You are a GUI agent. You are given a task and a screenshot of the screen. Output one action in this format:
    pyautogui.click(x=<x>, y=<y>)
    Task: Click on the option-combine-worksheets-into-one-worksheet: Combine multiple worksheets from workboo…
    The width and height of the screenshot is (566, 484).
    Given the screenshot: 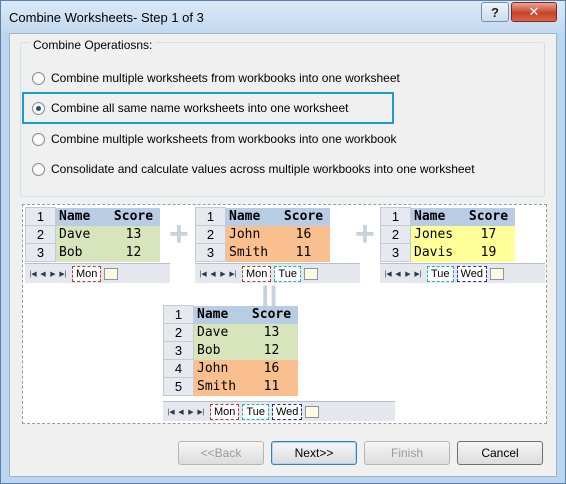 What is the action you would take?
    pyautogui.click(x=216, y=78)
    